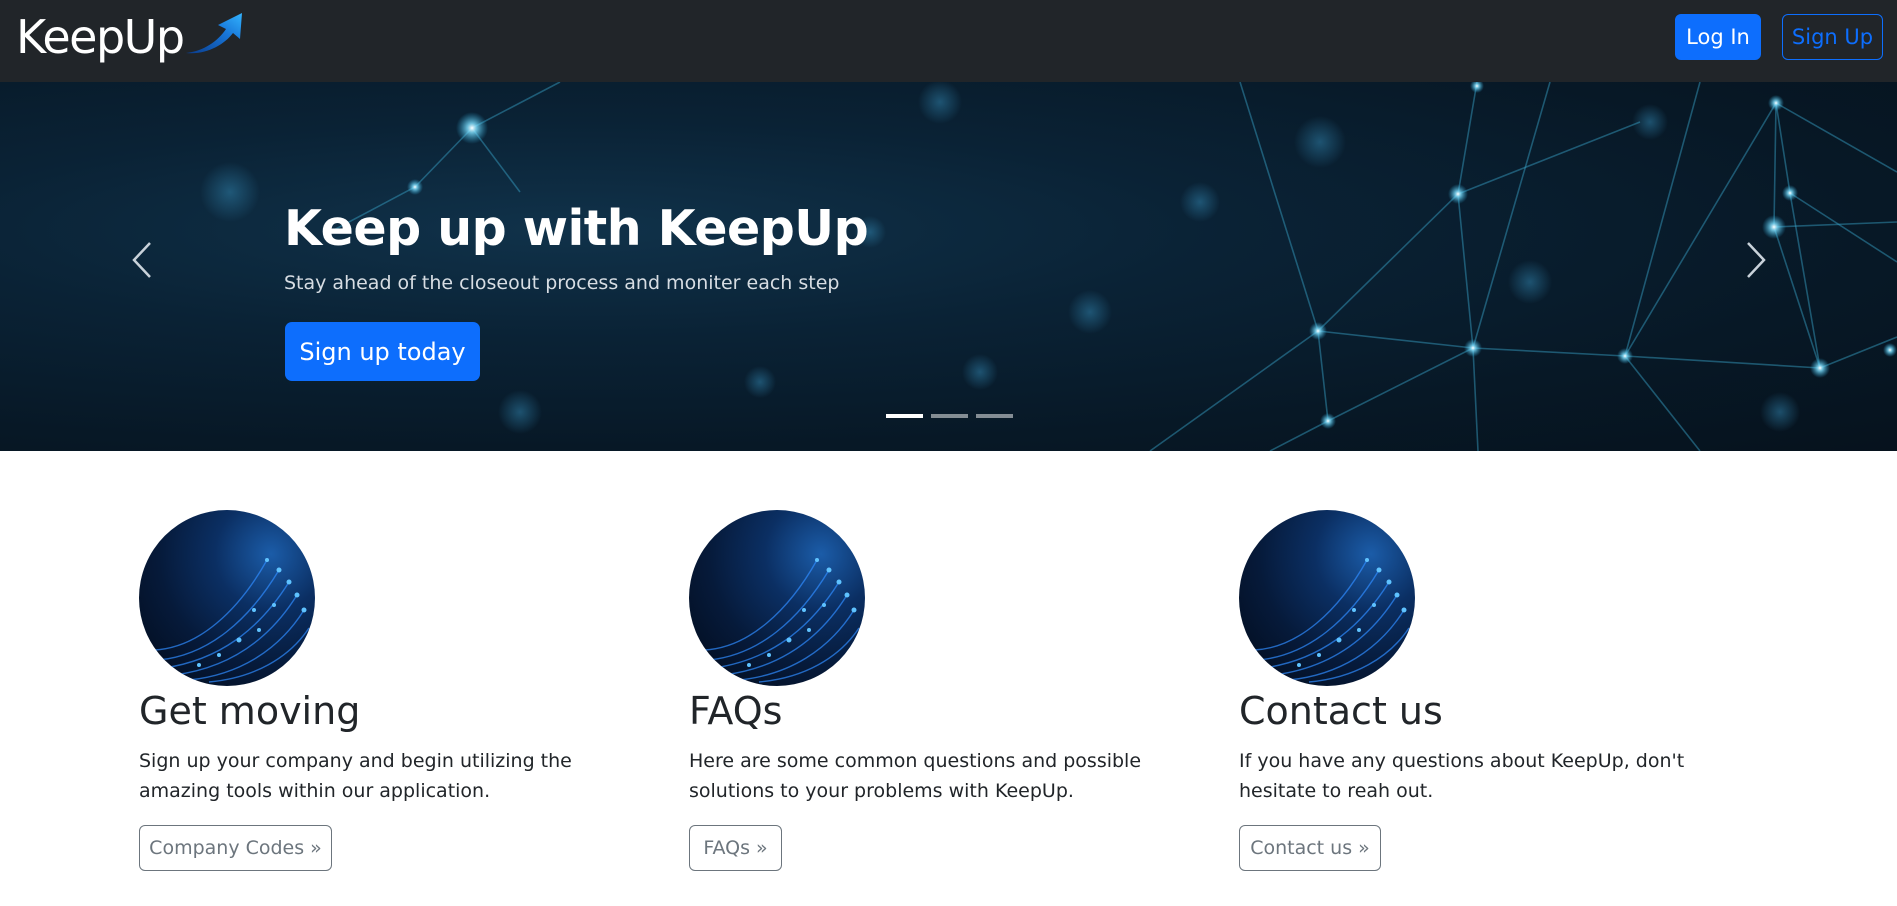  What do you see at coordinates (235, 848) in the screenshot?
I see `company-codes-button: Company Codes »` at bounding box center [235, 848].